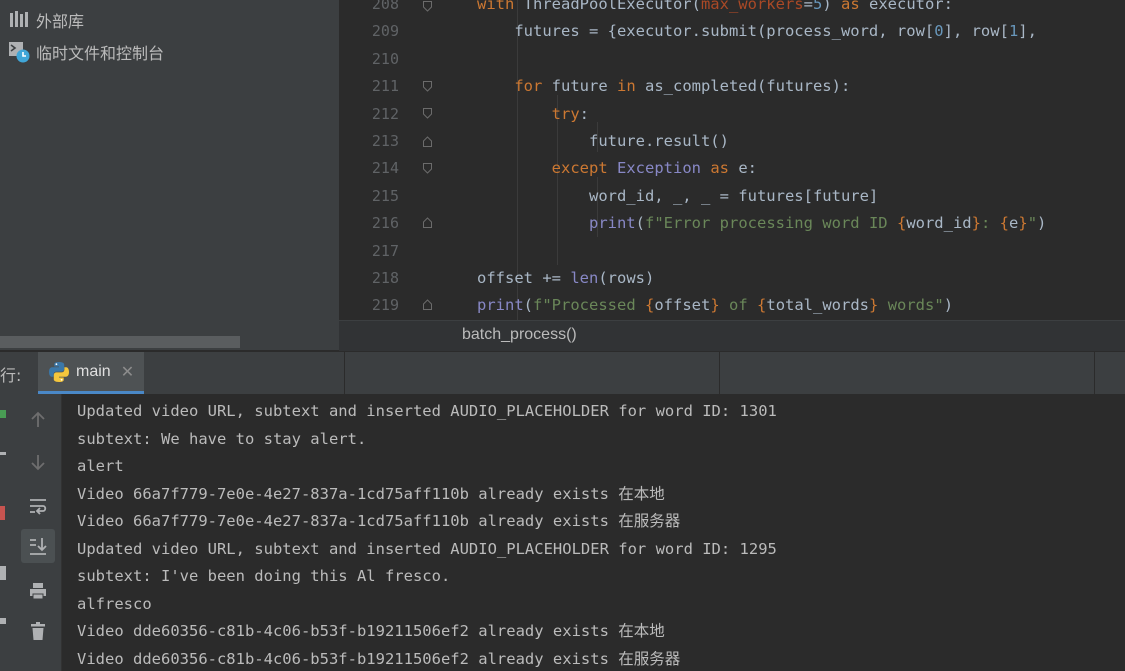 The image size is (1125, 671). I want to click on line-number: 218, so click(385, 278).